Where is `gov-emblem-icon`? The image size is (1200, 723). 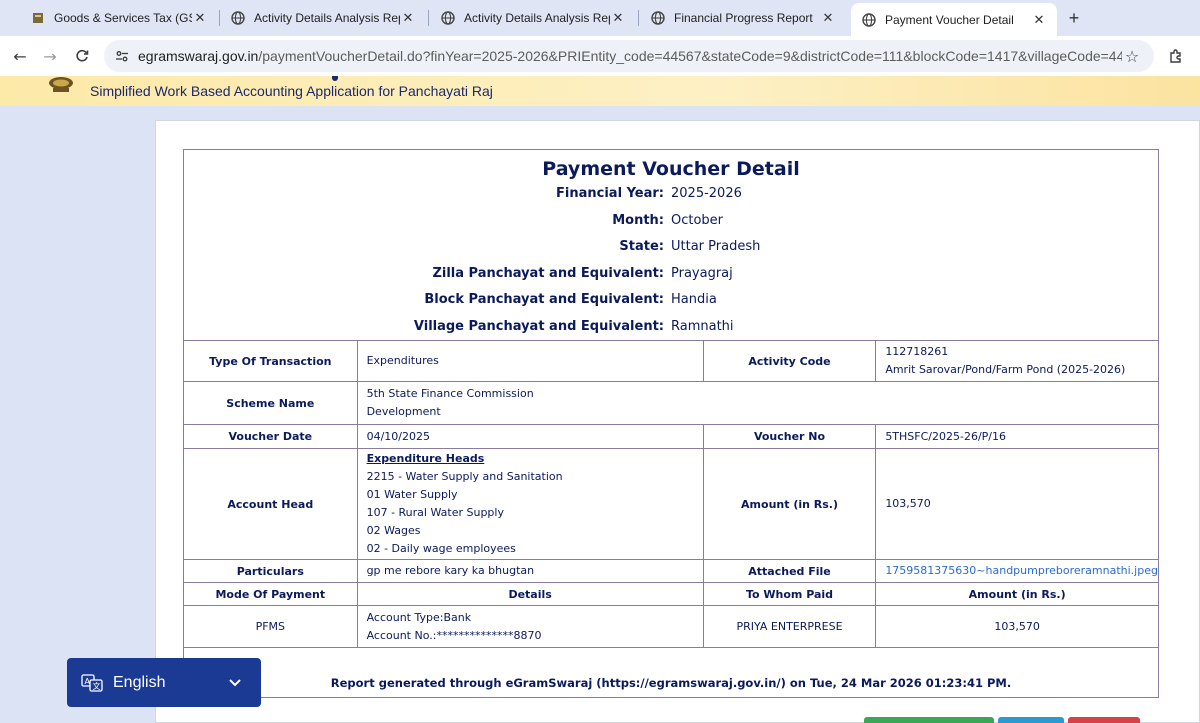 gov-emblem-icon is located at coordinates (38, 18).